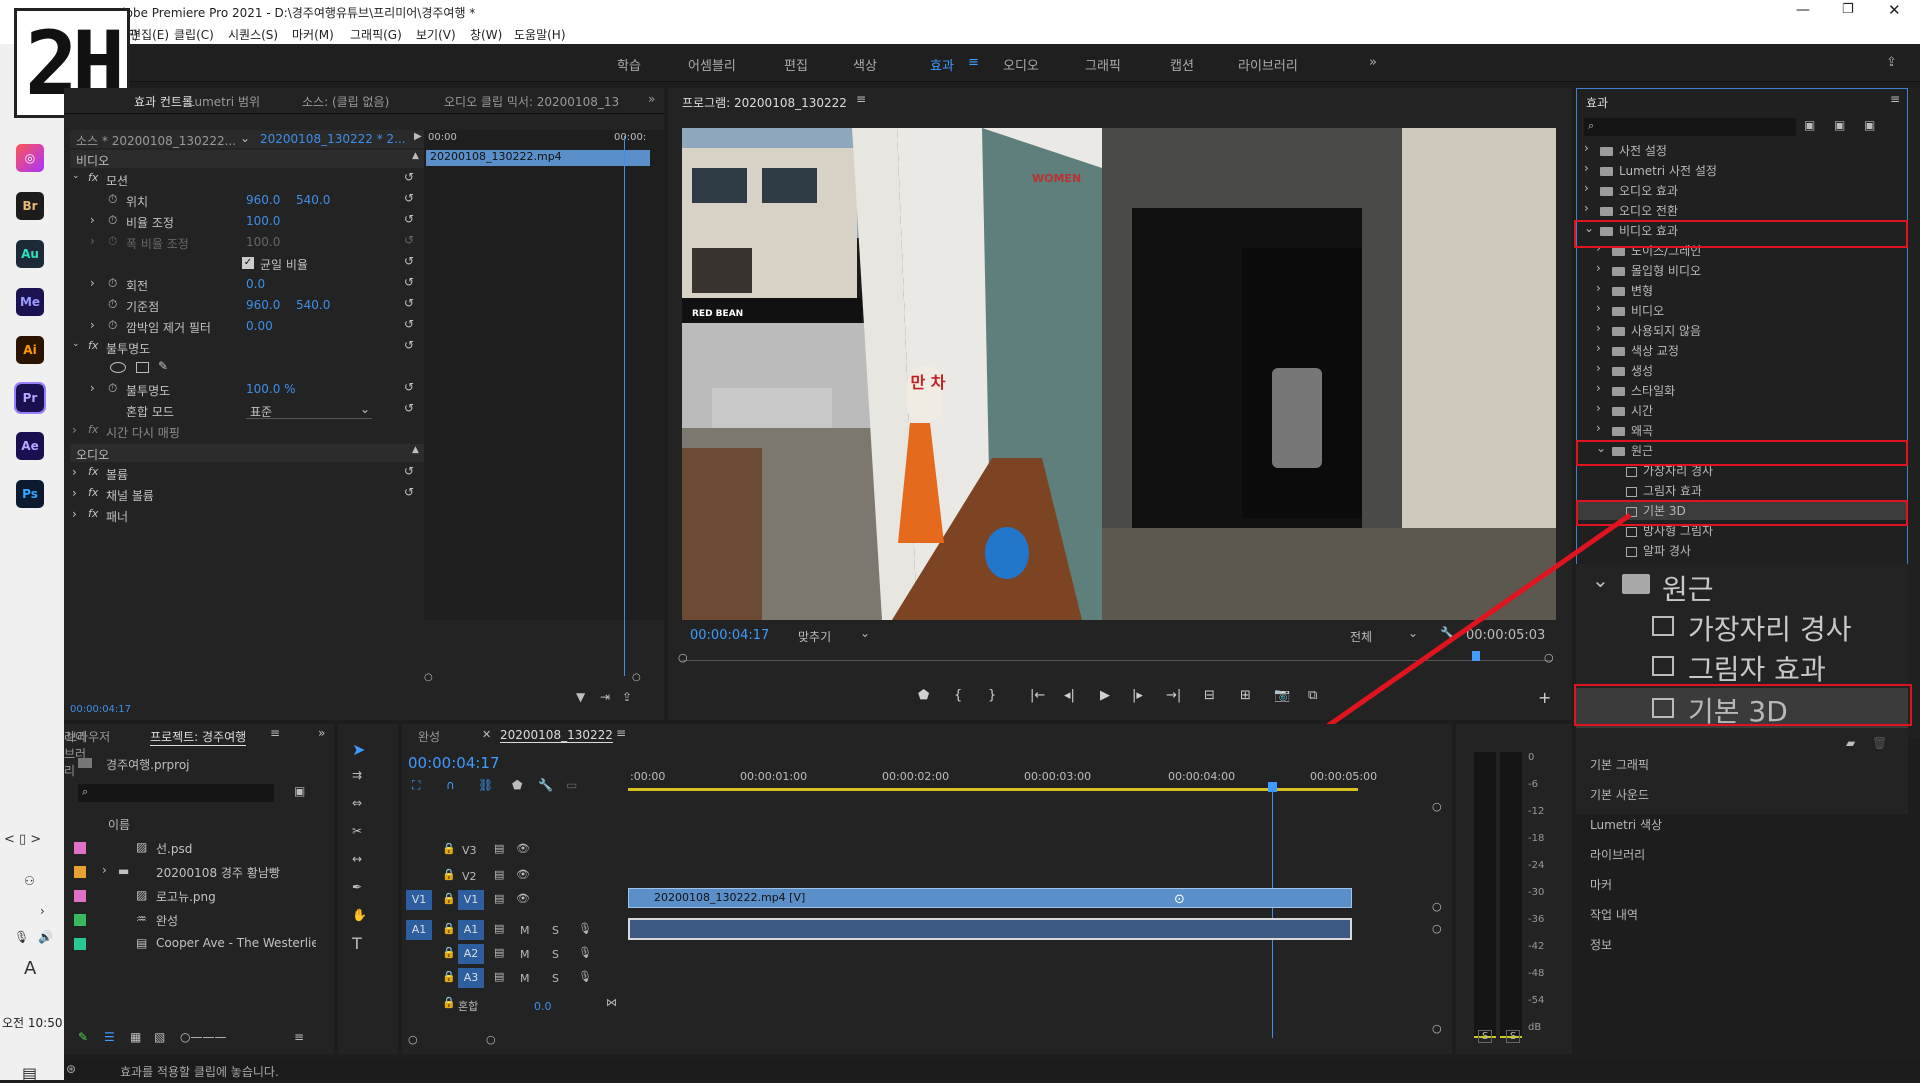 This screenshot has width=1920, height=1083. Describe the element at coordinates (990, 929) in the screenshot. I see `audio-clip` at that location.